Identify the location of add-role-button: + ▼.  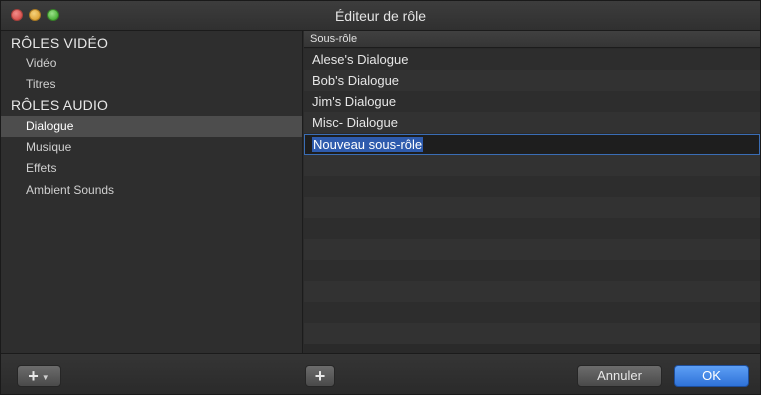
(39, 376).